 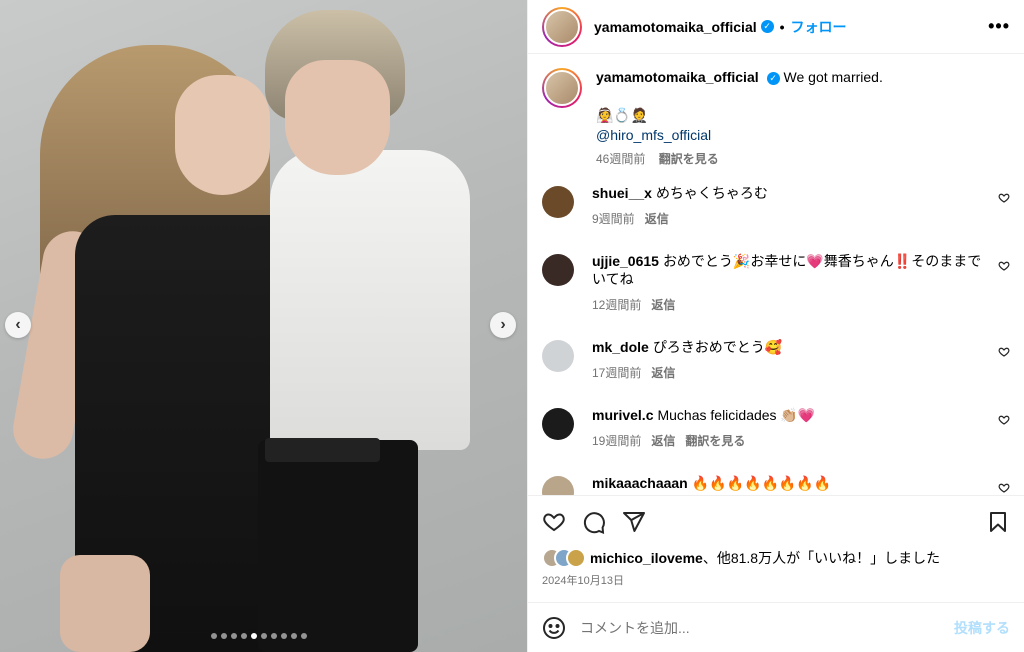 I want to click on comment-text: めちゃくちゃろむ, so click(x=711, y=193).